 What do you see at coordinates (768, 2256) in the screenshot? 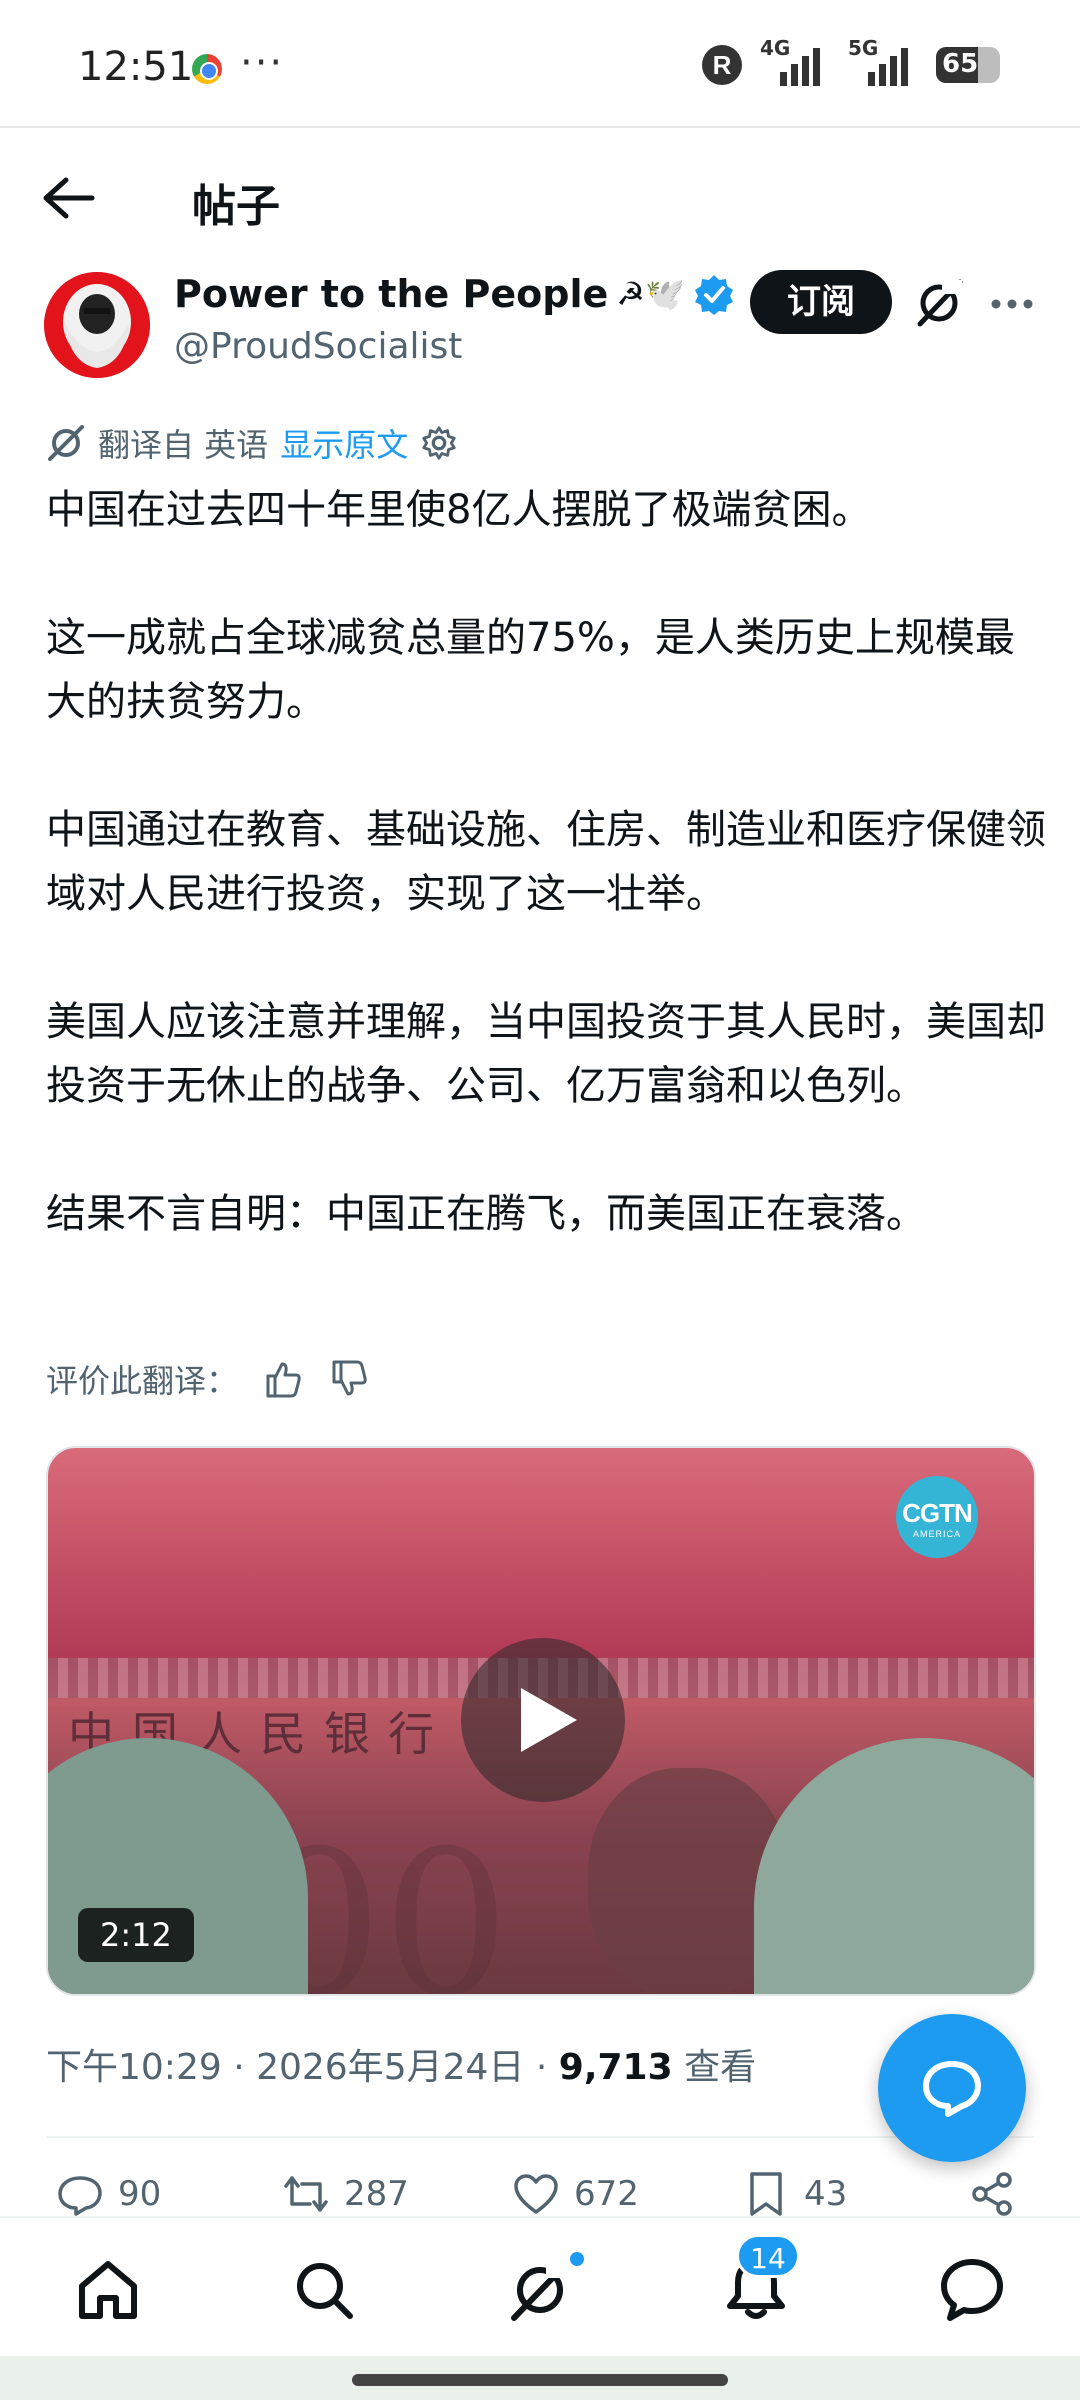
I see `notifications-badge: 14` at bounding box center [768, 2256].